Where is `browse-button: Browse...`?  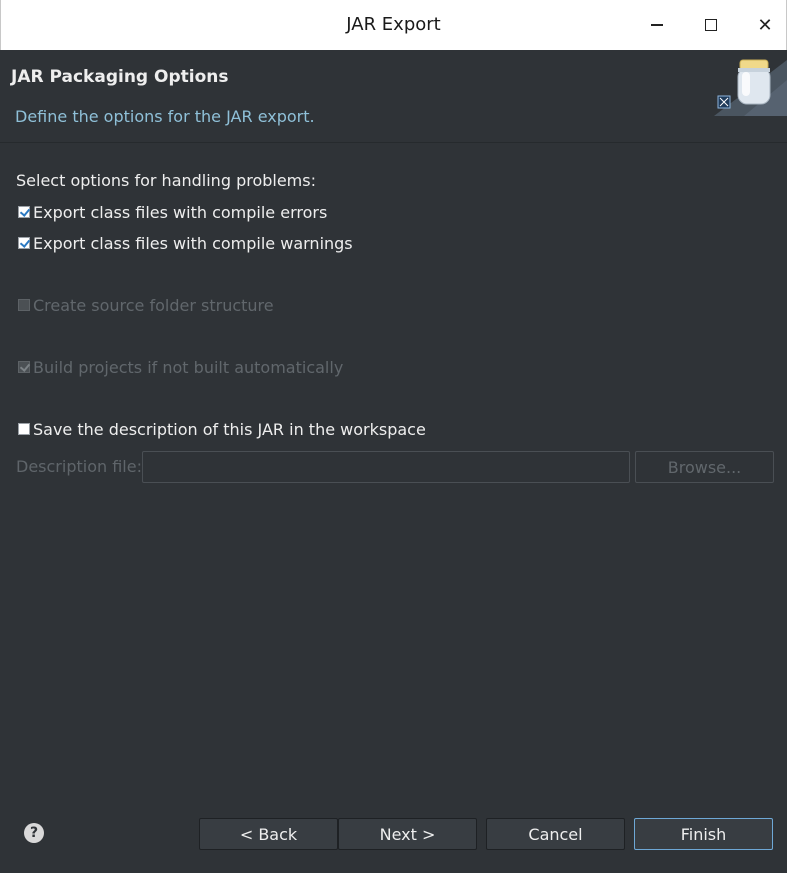
browse-button: Browse... is located at coordinates (704, 467).